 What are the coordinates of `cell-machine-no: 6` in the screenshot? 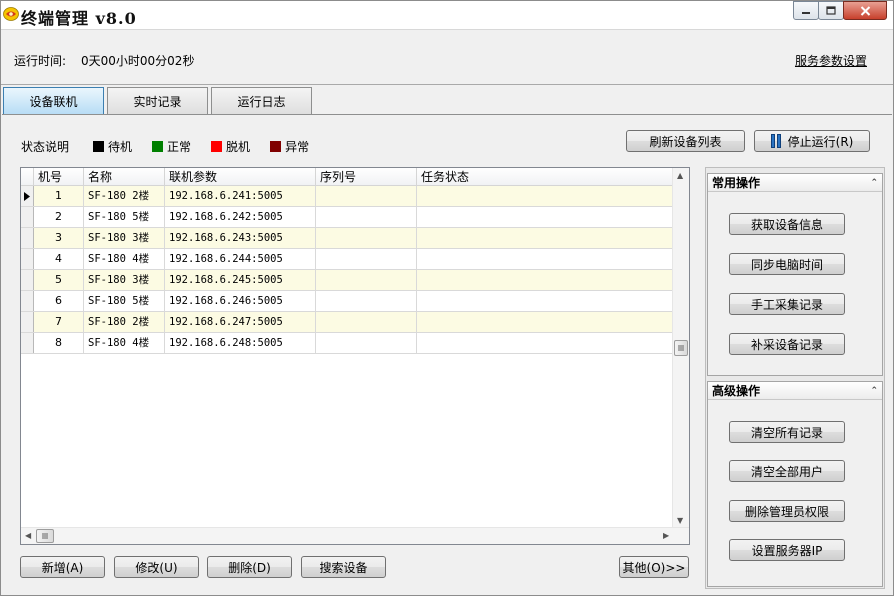 It's located at (59, 301).